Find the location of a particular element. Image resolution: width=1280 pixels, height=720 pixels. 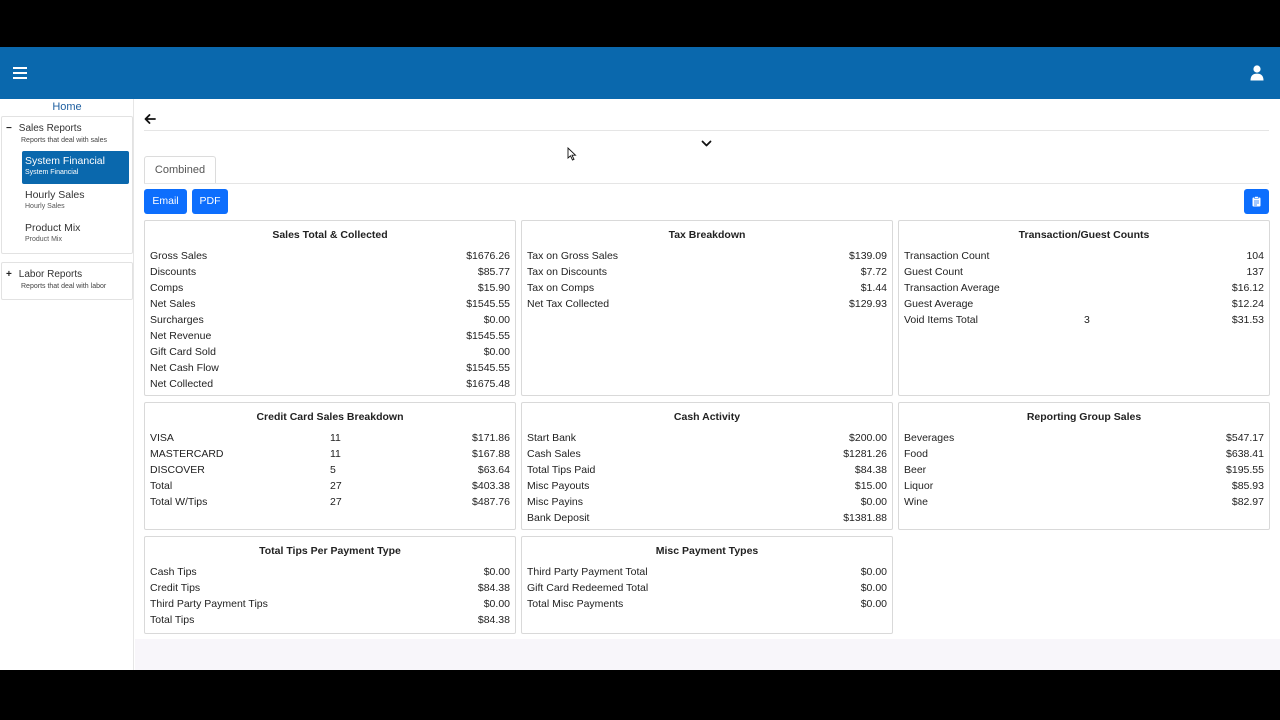

row-amount: $171.86 is located at coordinates (491, 438).